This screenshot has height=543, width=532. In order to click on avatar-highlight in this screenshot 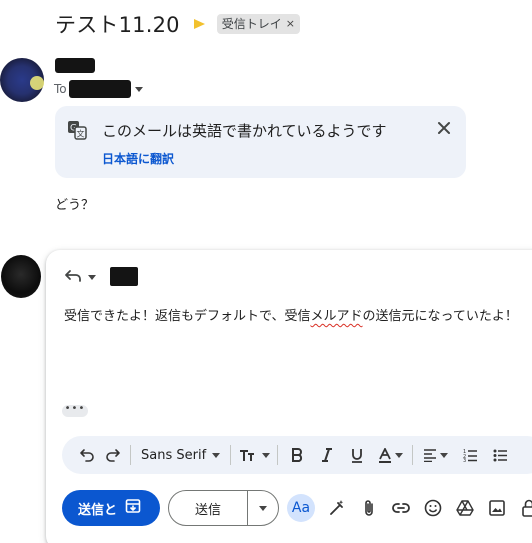, I will do `click(37, 83)`.